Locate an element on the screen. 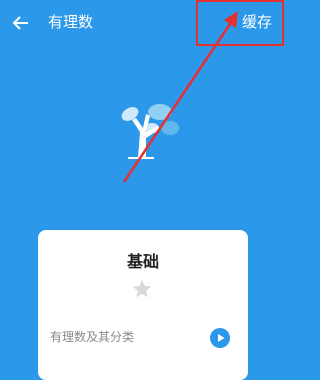 The height and width of the screenshot is (380, 320). play-icon is located at coordinates (220, 338).